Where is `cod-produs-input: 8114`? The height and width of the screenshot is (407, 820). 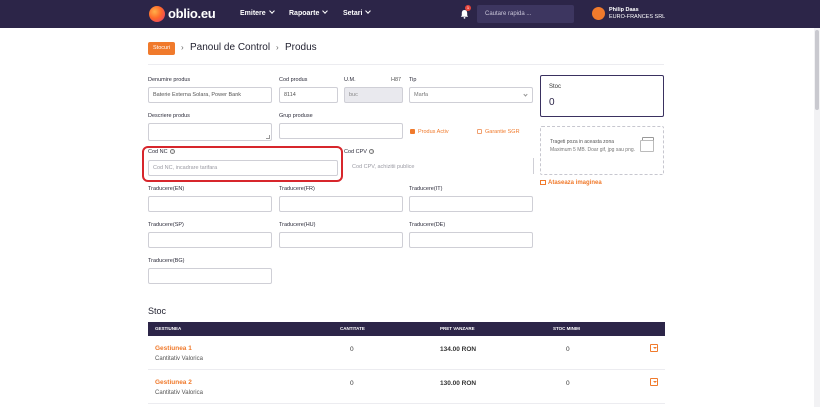
cod-produs-input: 8114 is located at coordinates (308, 95).